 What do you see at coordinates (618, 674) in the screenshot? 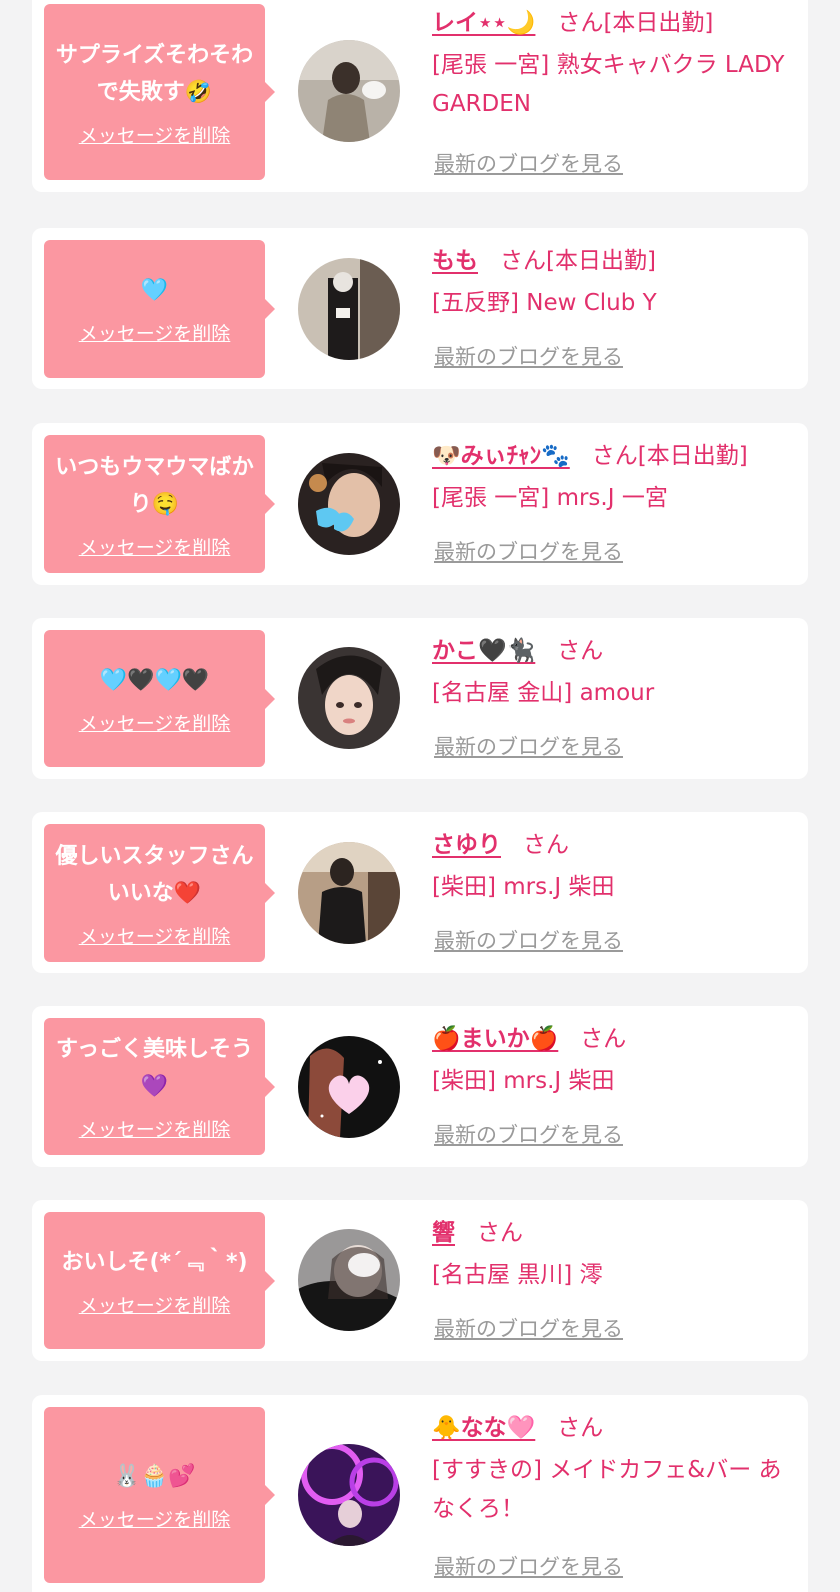
I see `cast-info: かこ🖤🐈‍⬛ さん [名古屋 金山] amour` at bounding box center [618, 674].